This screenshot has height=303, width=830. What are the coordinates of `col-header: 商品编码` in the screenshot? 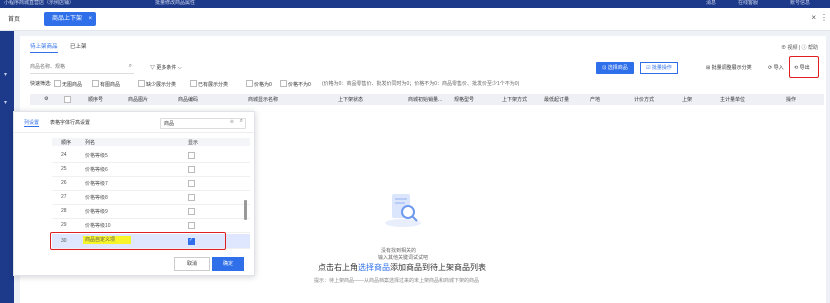 It's located at (188, 99).